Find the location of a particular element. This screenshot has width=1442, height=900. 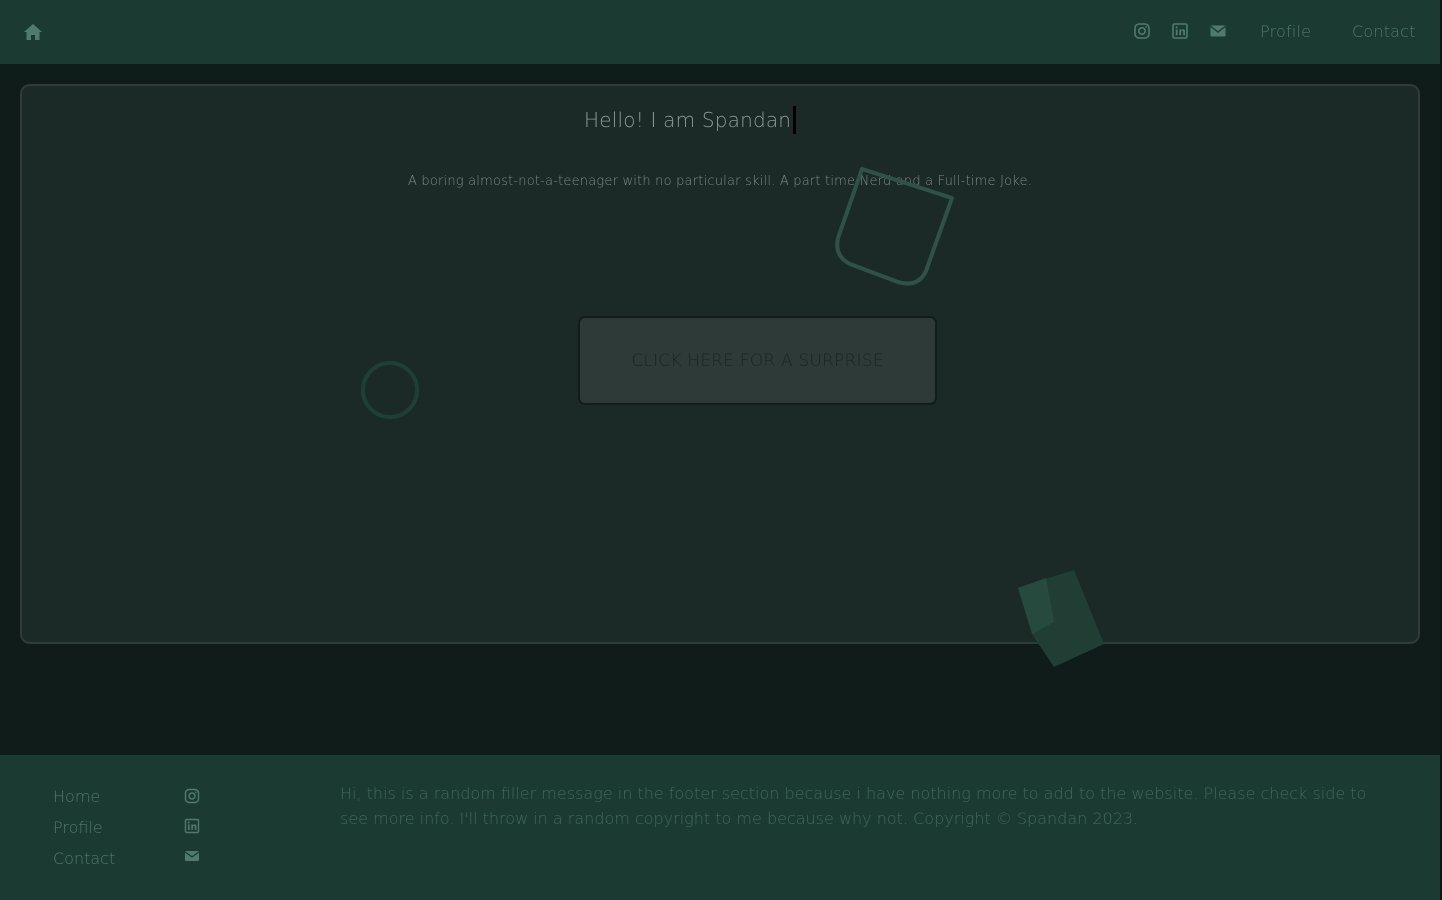

home-icon is located at coordinates (33, 32).